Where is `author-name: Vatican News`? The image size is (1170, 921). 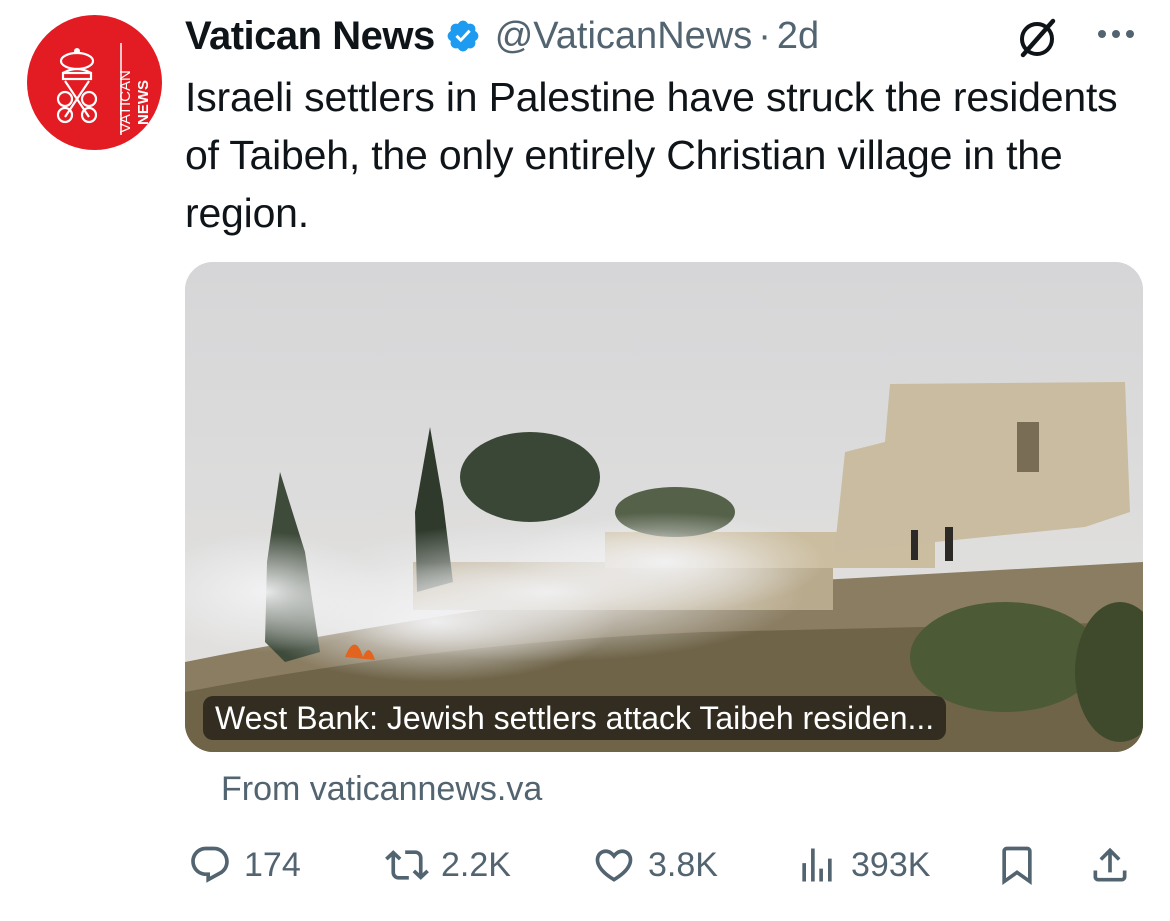
author-name: Vatican News is located at coordinates (310, 36).